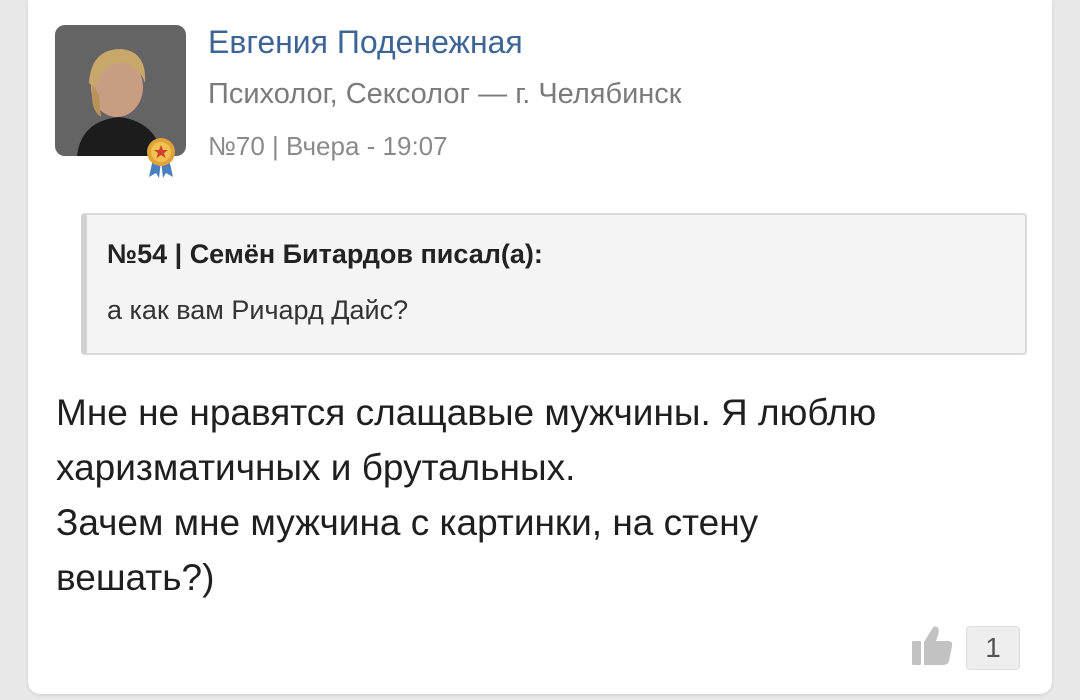  What do you see at coordinates (365, 42) in the screenshot?
I see `author-name: Евгения Поденежная` at bounding box center [365, 42].